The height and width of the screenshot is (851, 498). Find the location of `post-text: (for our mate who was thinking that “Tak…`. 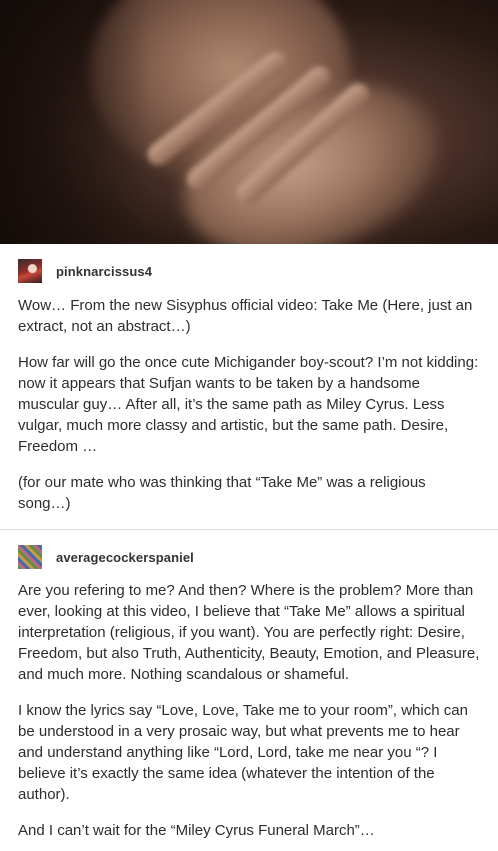

post-text: (for our mate who was thinking that “Tak… is located at coordinates (222, 493).